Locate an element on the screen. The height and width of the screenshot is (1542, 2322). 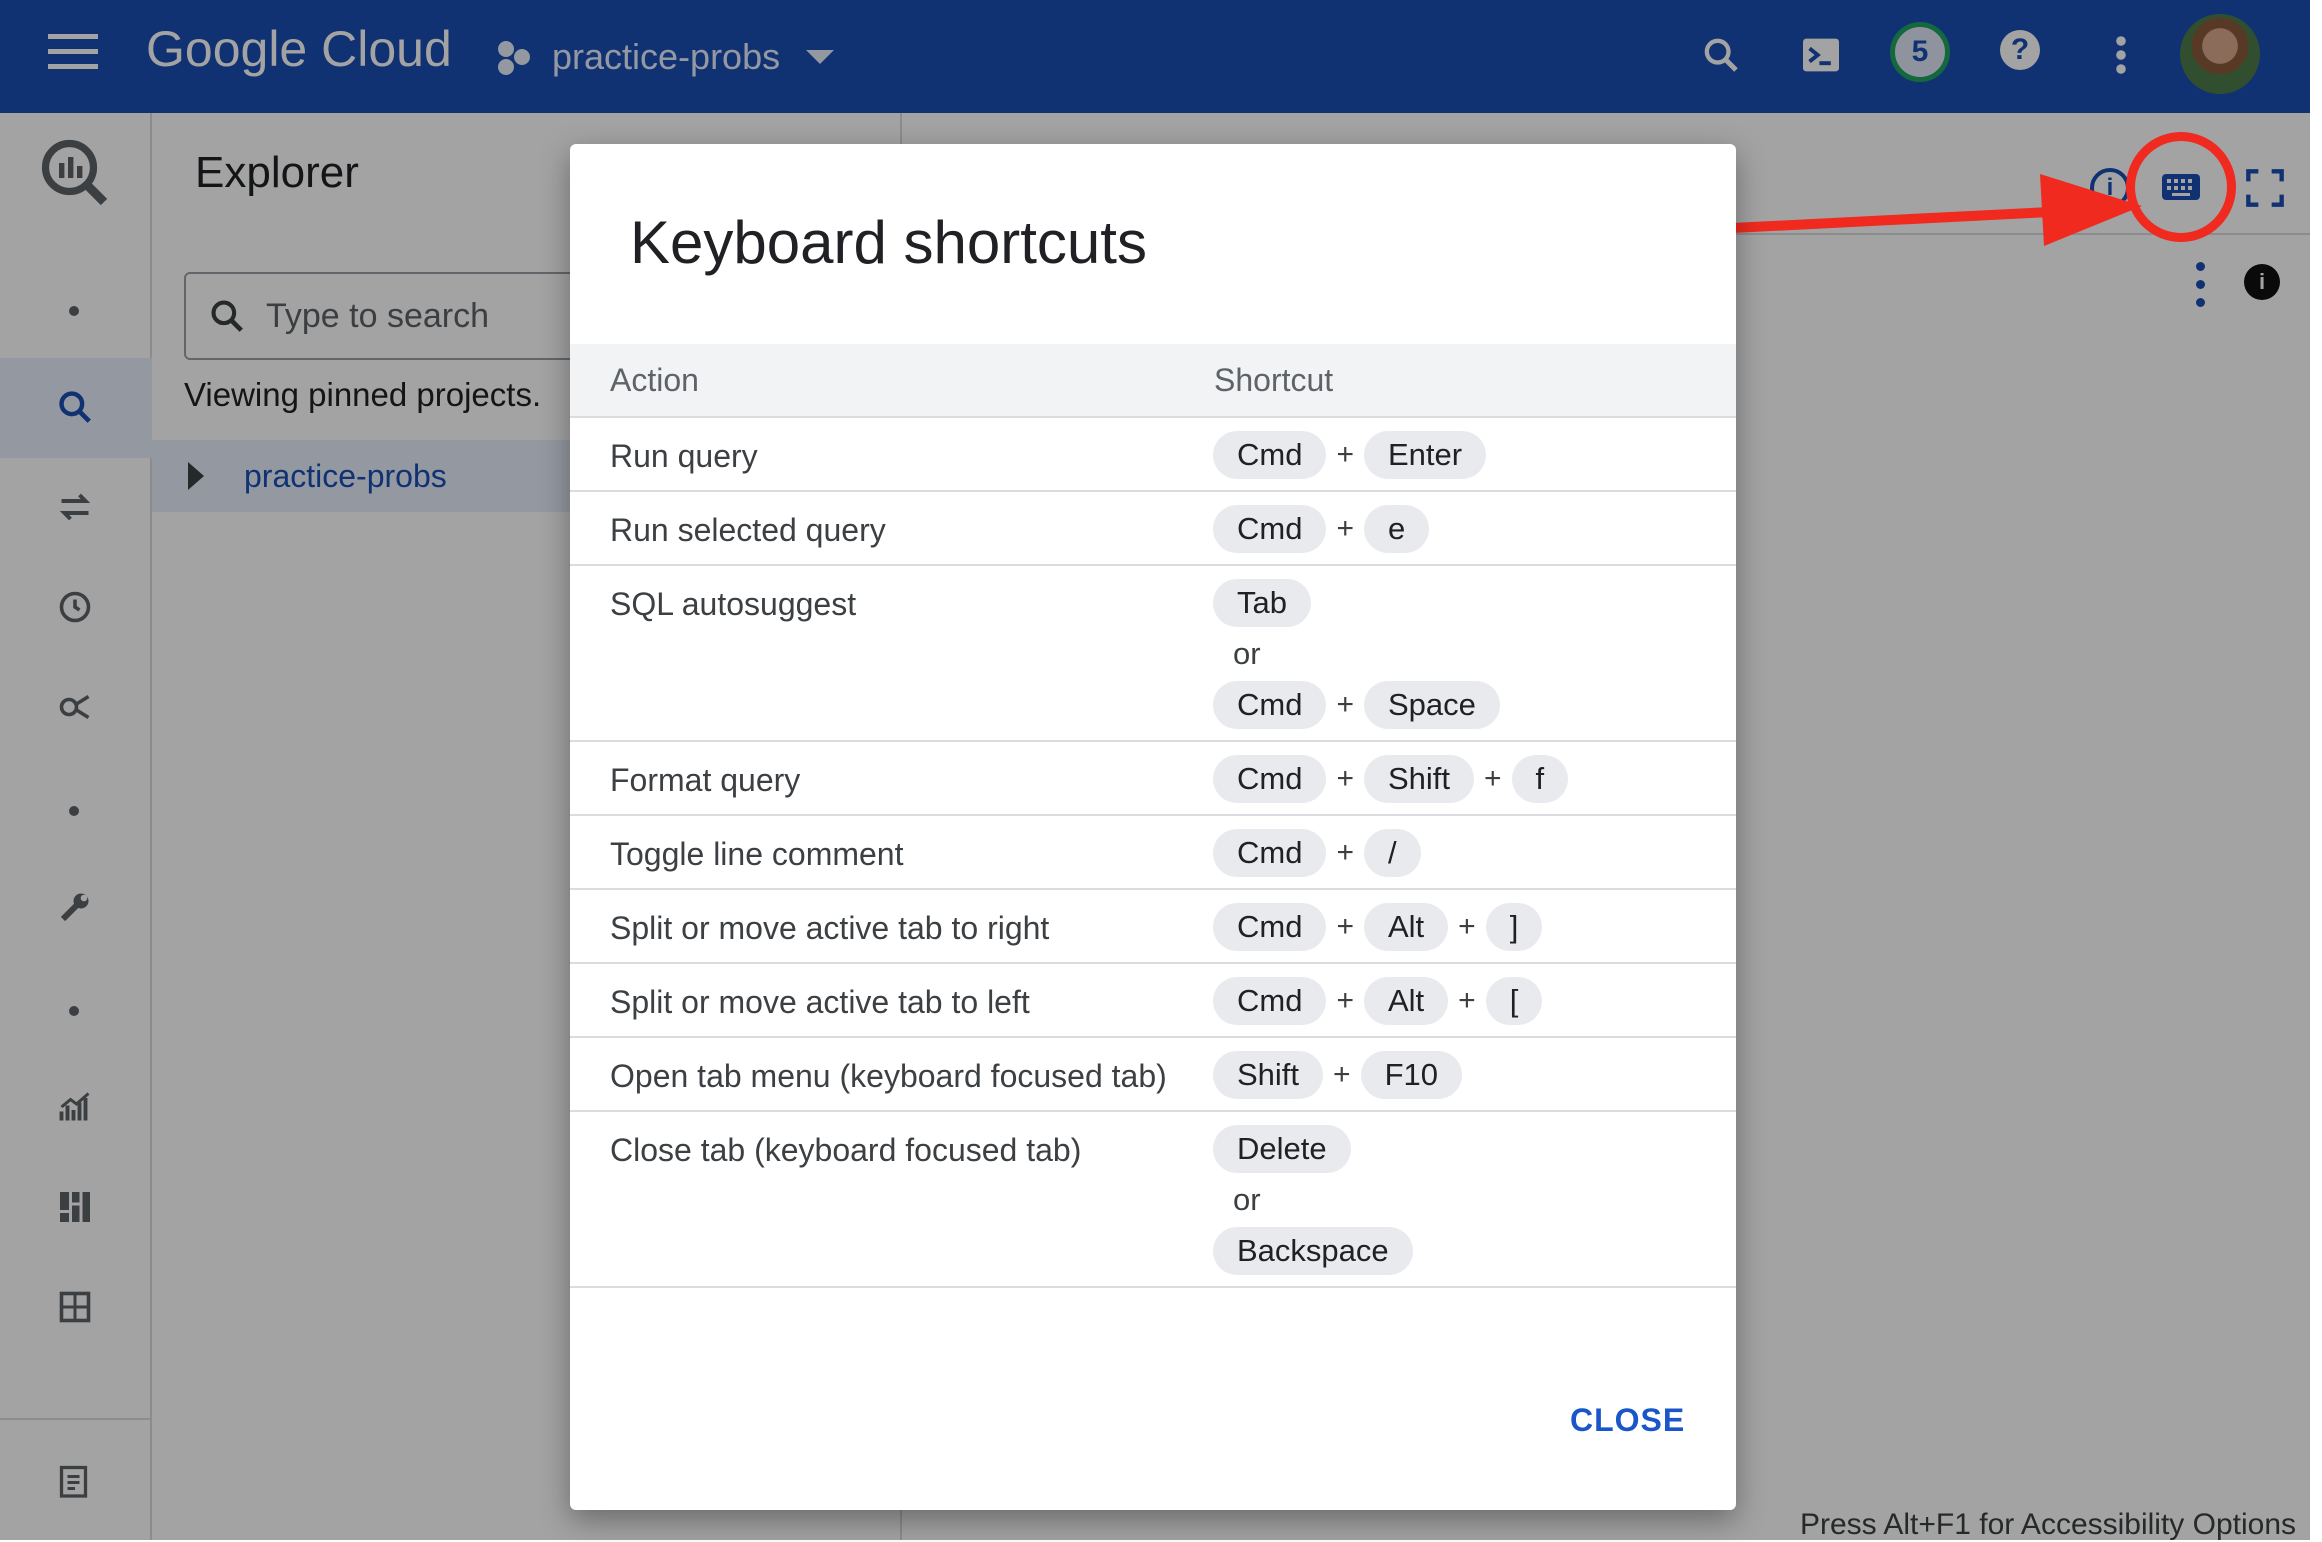
action-label: SQL autosuggest is located at coordinates (891, 653).